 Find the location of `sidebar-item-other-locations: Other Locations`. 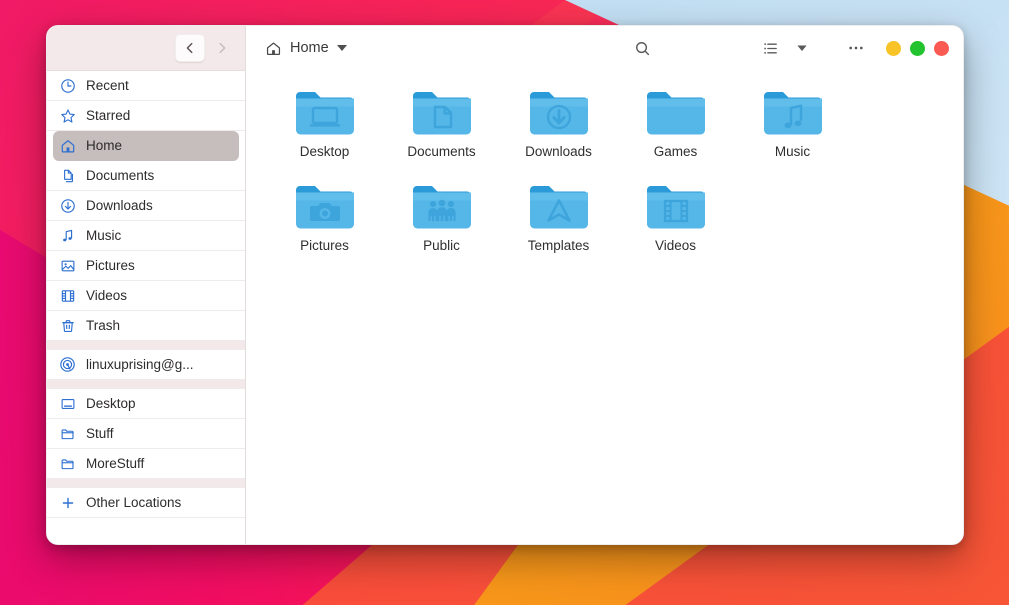

sidebar-item-other-locations: Other Locations is located at coordinates (146, 503).